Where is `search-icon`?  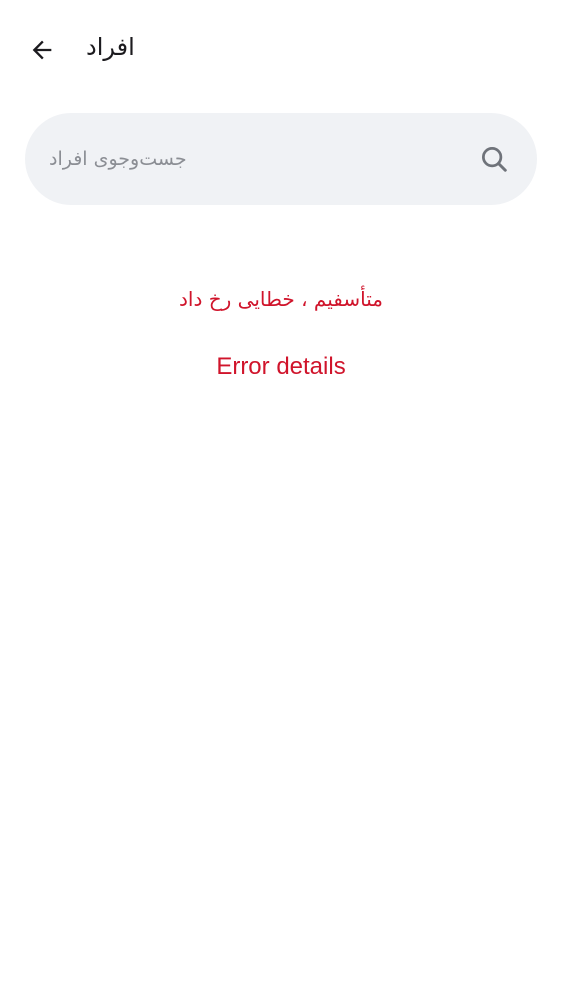 search-icon is located at coordinates (494, 159).